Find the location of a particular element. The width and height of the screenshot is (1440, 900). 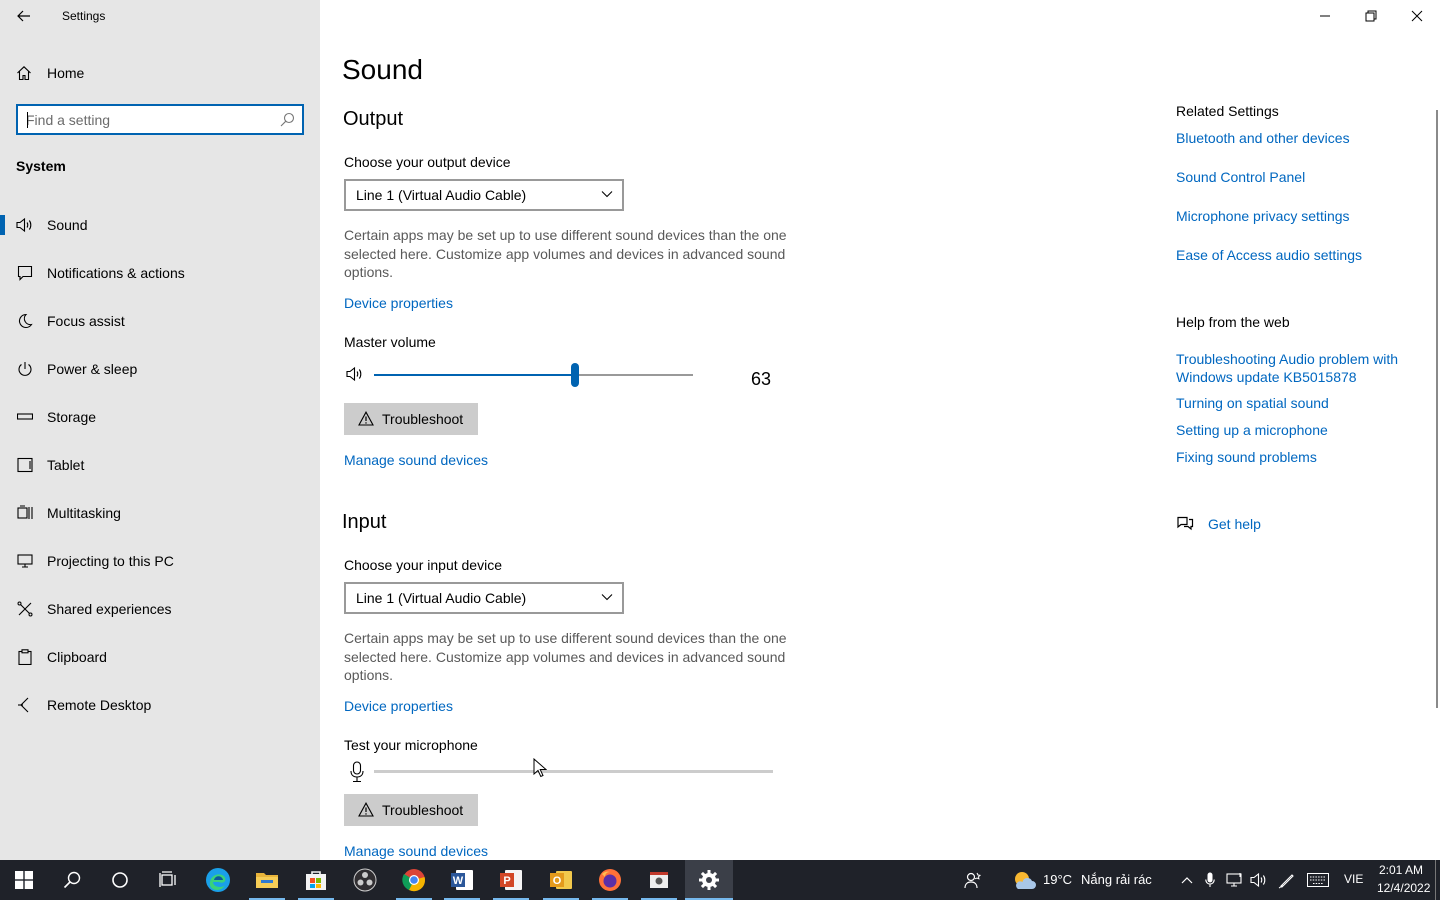

show-hidden-icons-button is located at coordinates (1187, 880).